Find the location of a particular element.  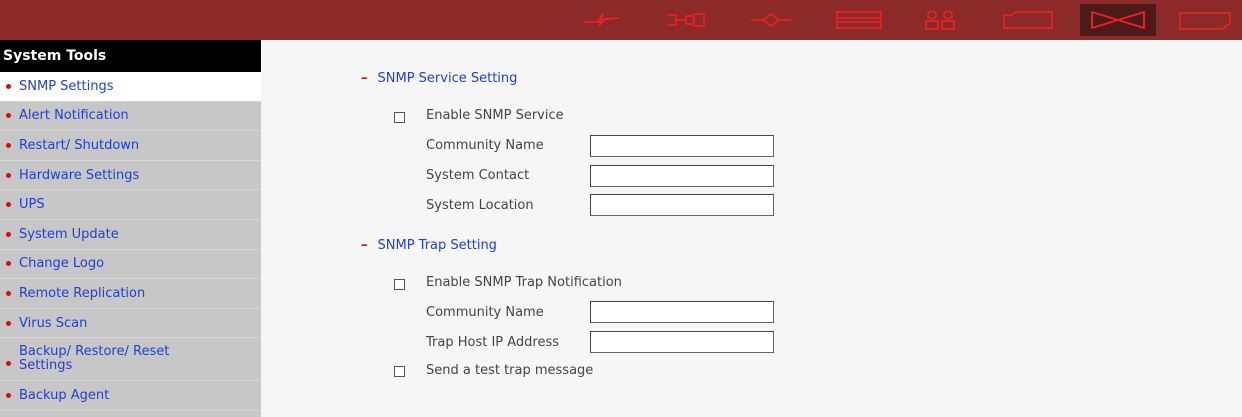

enable-snmp-service-checkbox is located at coordinates (399, 117).